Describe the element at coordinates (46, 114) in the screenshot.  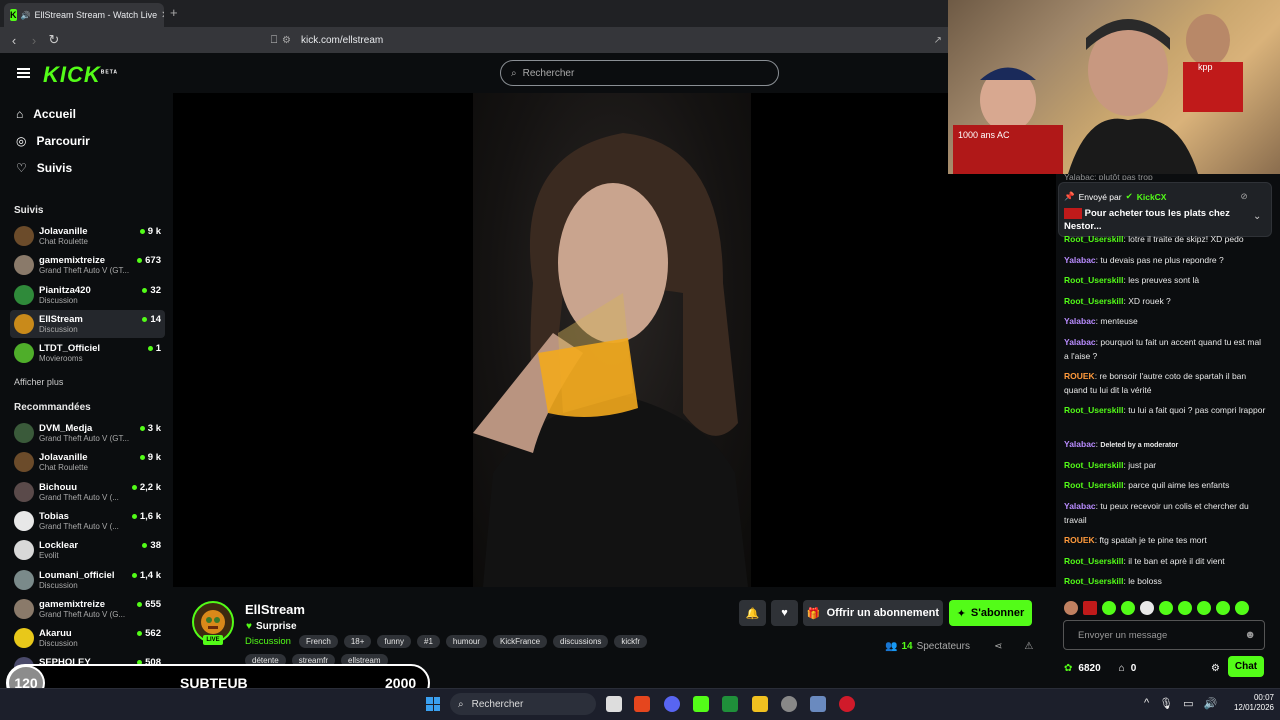
I see `nav-home: ⌂ Accueil` at that location.